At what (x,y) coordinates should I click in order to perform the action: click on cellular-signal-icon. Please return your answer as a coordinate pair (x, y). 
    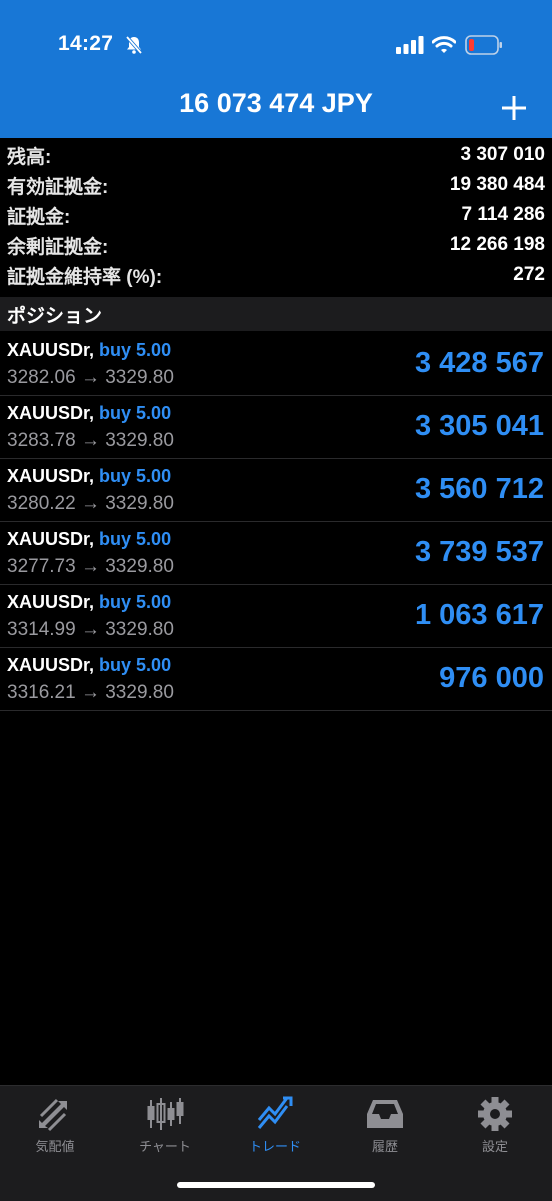
    Looking at the image, I should click on (410, 47).